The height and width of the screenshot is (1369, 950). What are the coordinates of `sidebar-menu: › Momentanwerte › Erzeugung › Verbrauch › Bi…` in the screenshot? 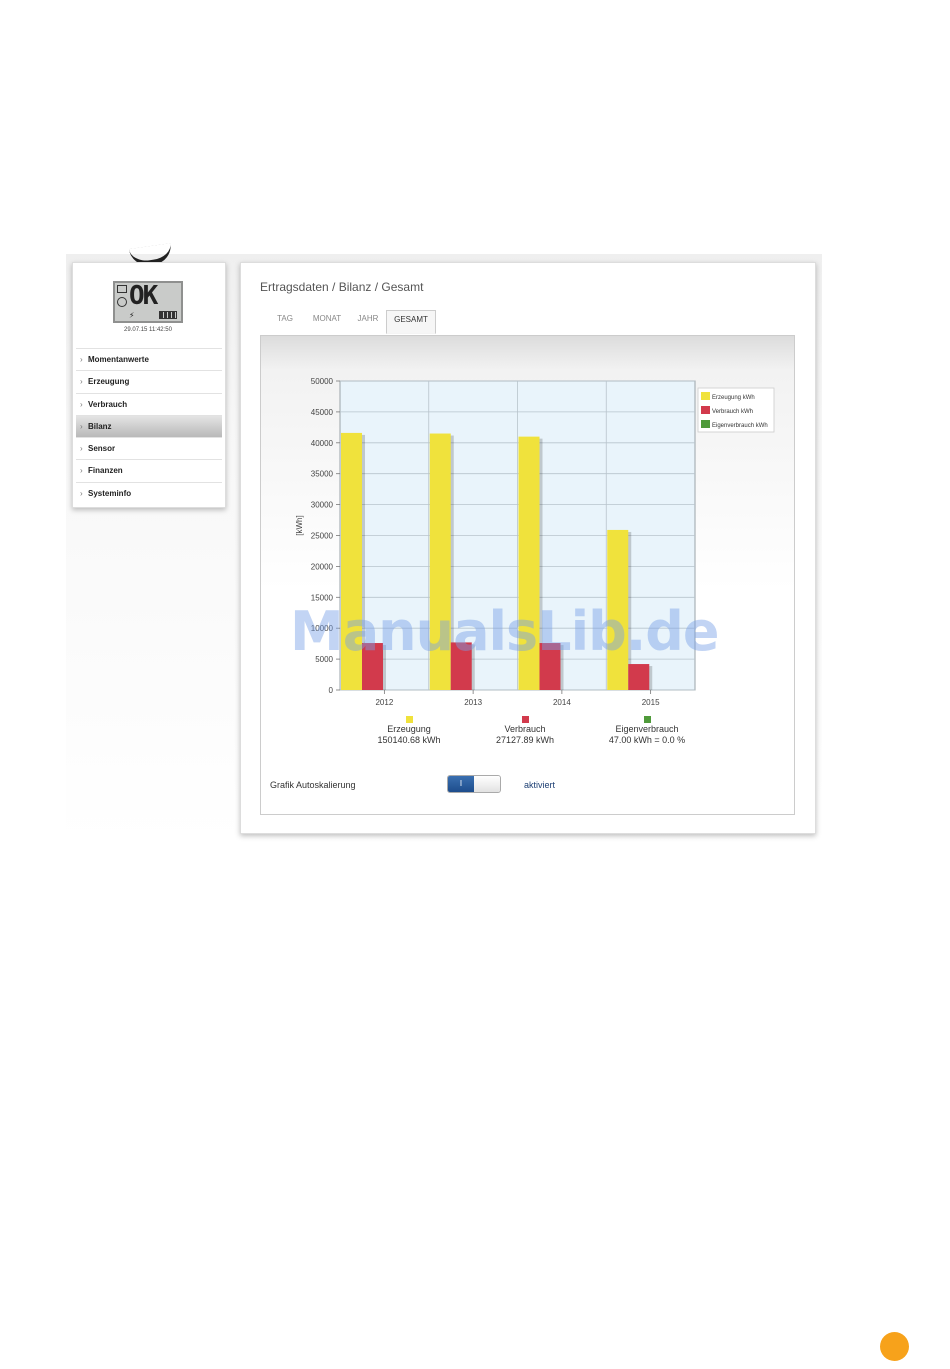 It's located at (149, 426).